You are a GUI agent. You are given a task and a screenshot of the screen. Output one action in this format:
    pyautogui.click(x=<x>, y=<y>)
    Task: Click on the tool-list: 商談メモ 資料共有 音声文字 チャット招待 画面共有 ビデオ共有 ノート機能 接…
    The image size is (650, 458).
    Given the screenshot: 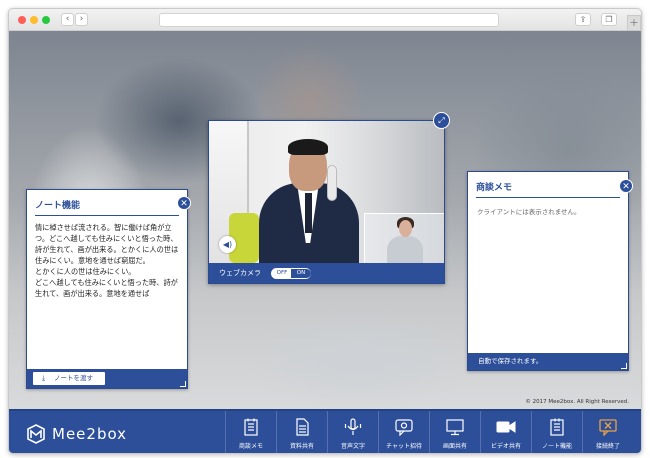 What is the action you would take?
    pyautogui.click(x=429, y=432)
    